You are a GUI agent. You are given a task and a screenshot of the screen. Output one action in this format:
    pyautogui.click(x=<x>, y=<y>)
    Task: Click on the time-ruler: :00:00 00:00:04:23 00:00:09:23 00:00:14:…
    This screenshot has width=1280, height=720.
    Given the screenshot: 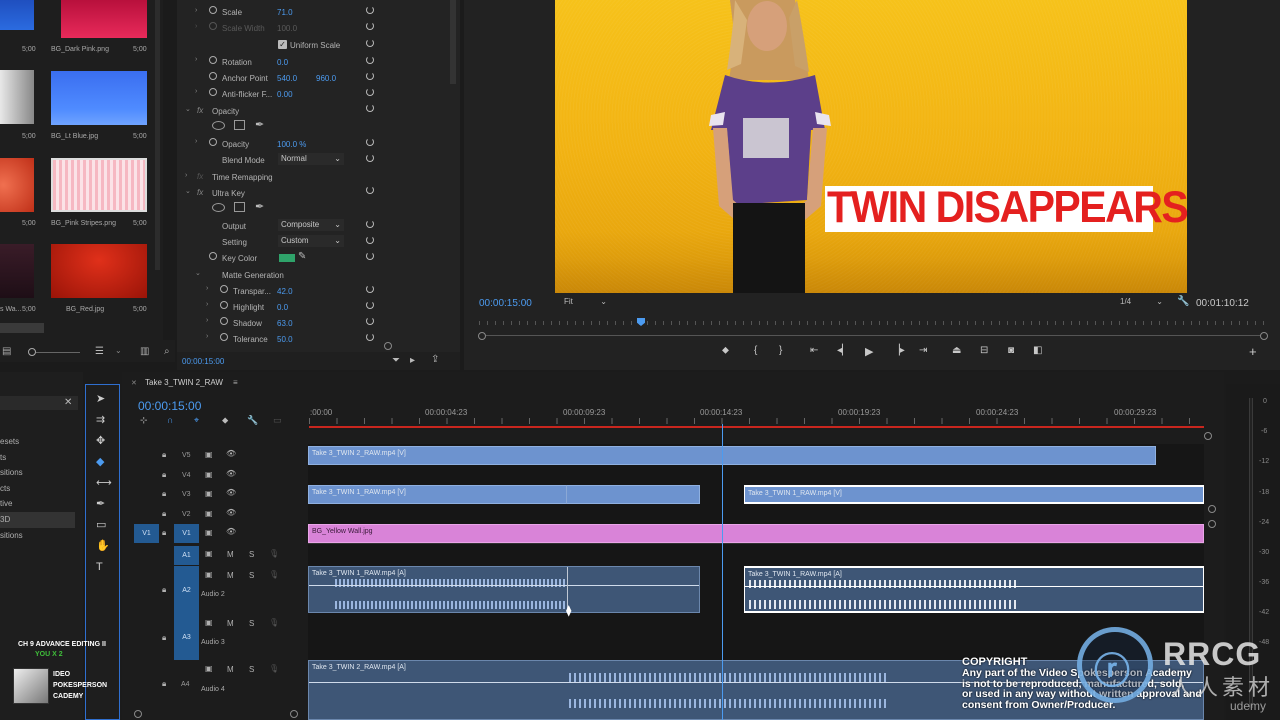 What is the action you would take?
    pyautogui.click(x=756, y=417)
    